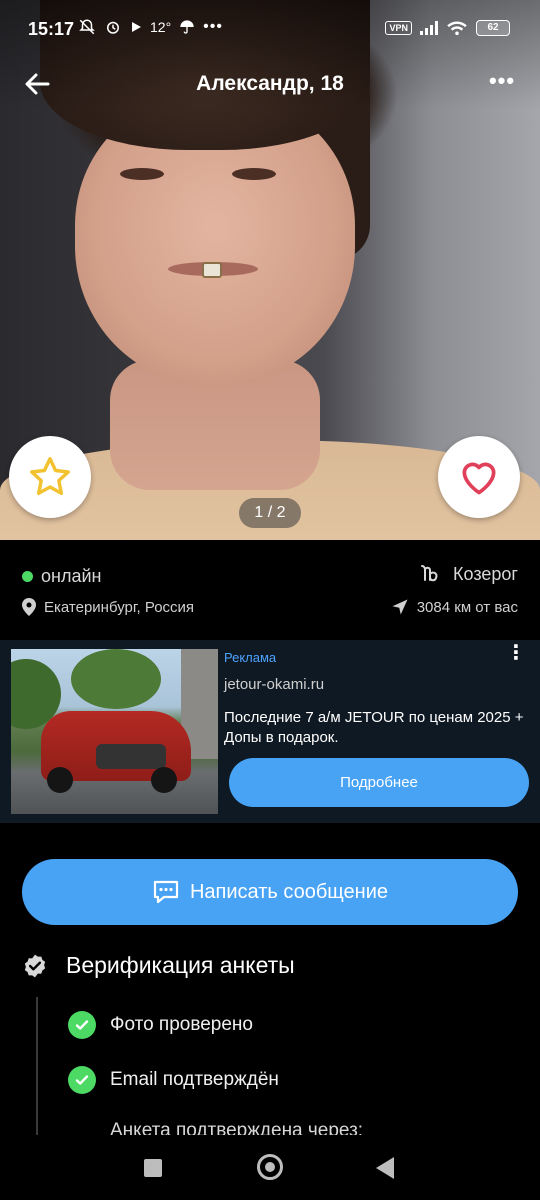 This screenshot has width=540, height=1200. I want to click on ad-domain: jetour-okami.ru, so click(274, 684).